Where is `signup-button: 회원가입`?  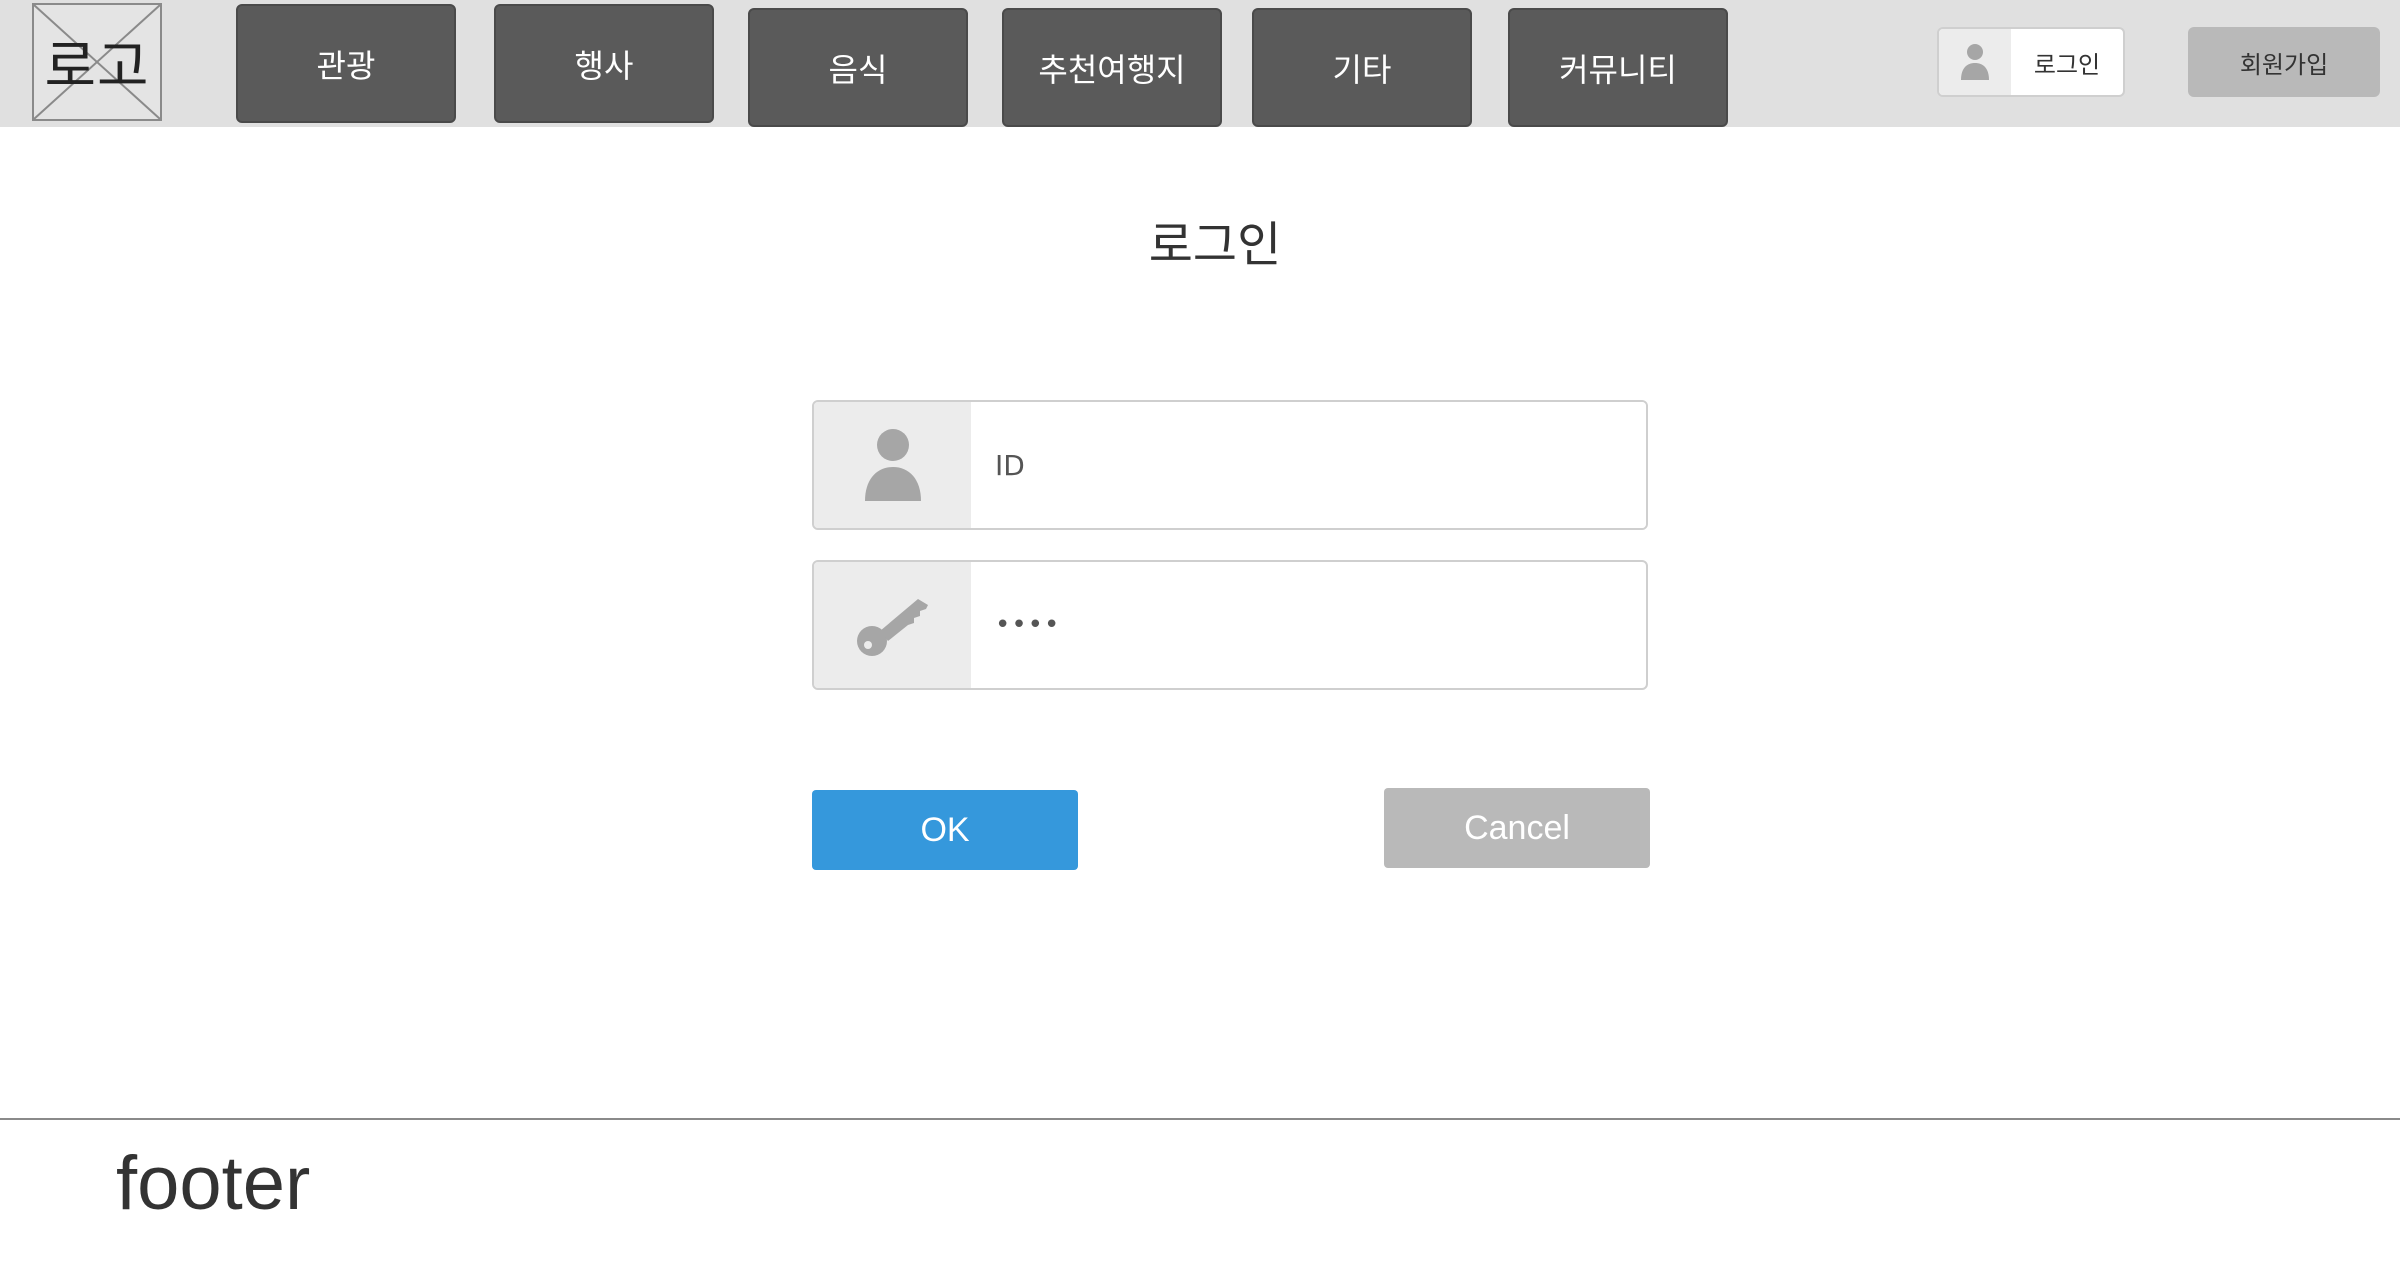
signup-button: 회원가입 is located at coordinates (2284, 62).